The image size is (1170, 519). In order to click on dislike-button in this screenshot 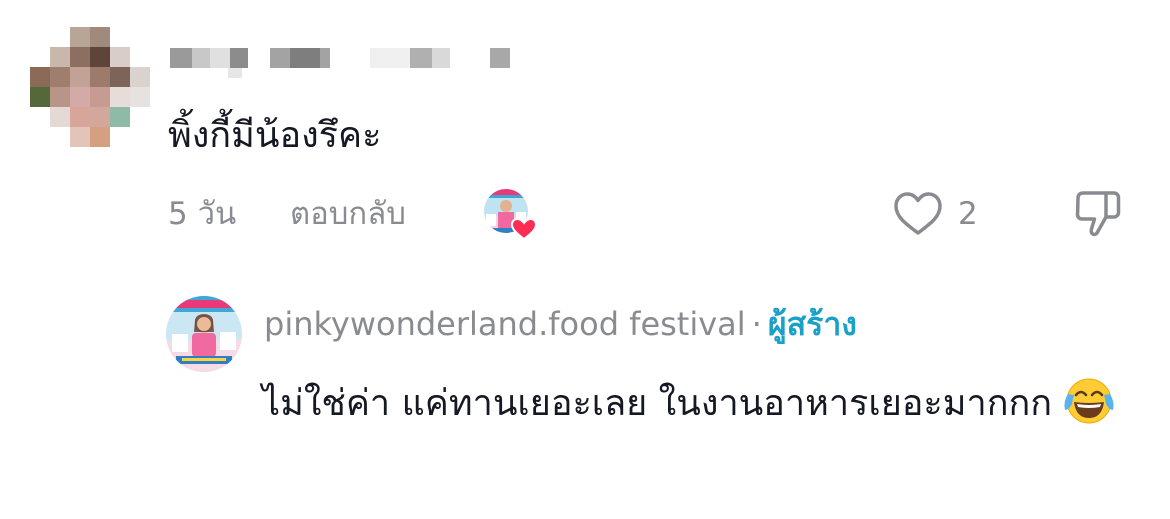, I will do `click(1098, 214)`.